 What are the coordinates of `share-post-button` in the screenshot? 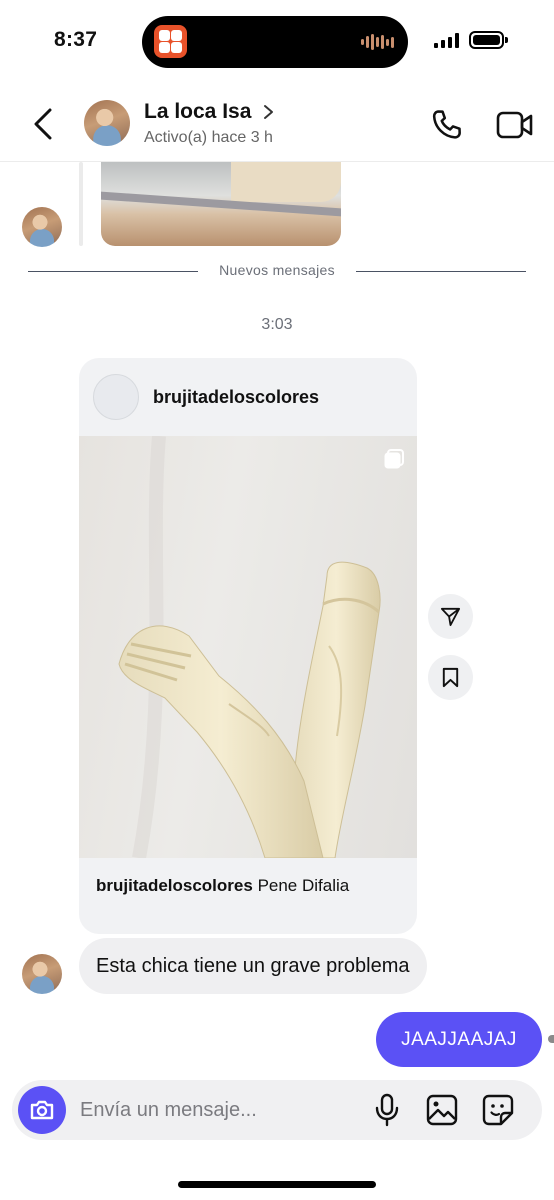 It's located at (450, 616).